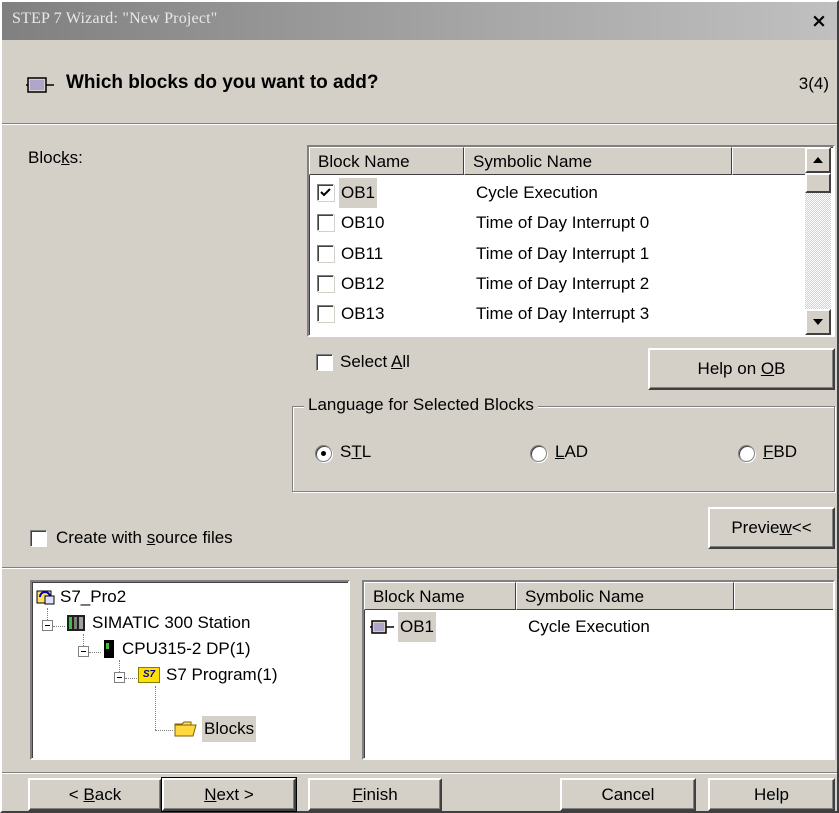 The height and width of the screenshot is (813, 839). Describe the element at coordinates (363, 283) in the screenshot. I see `block-name: OB12` at that location.